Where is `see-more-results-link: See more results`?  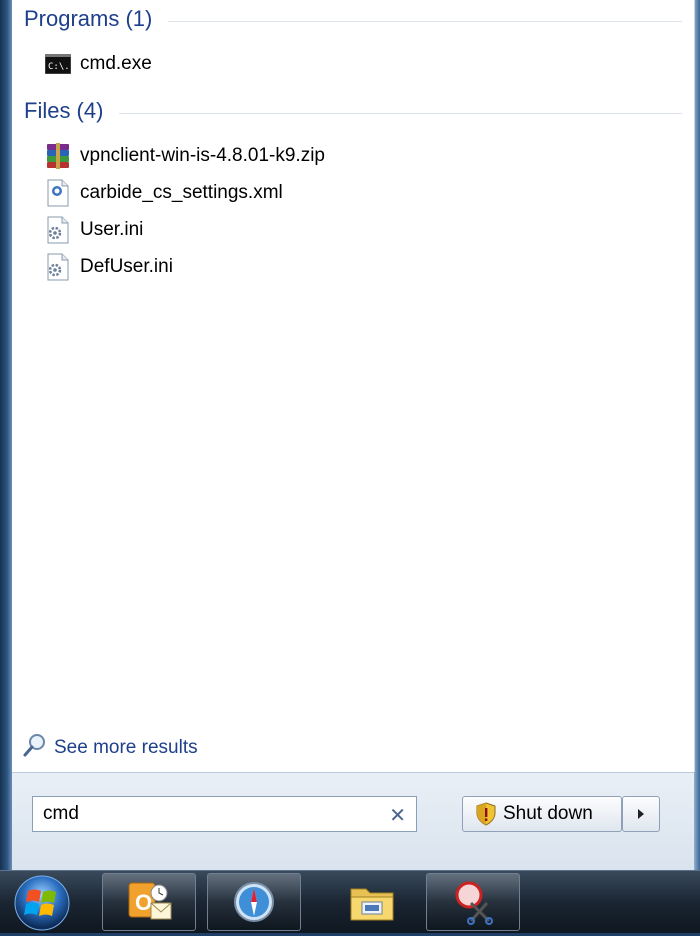 see-more-results-link: See more results is located at coordinates (110, 747).